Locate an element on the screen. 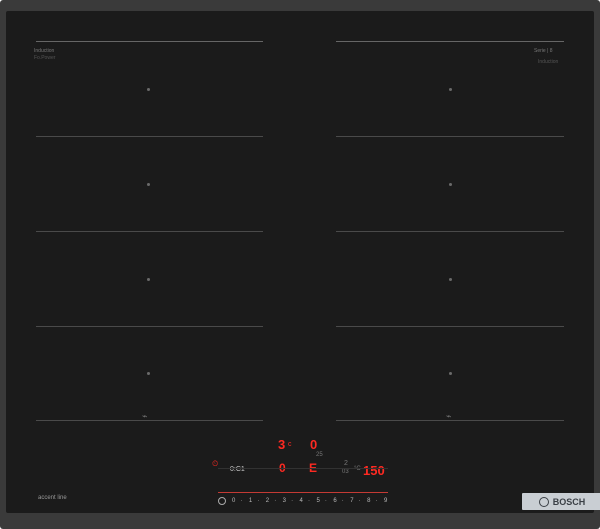 The image size is (600, 529). control-panel-divider is located at coordinates (303, 468).